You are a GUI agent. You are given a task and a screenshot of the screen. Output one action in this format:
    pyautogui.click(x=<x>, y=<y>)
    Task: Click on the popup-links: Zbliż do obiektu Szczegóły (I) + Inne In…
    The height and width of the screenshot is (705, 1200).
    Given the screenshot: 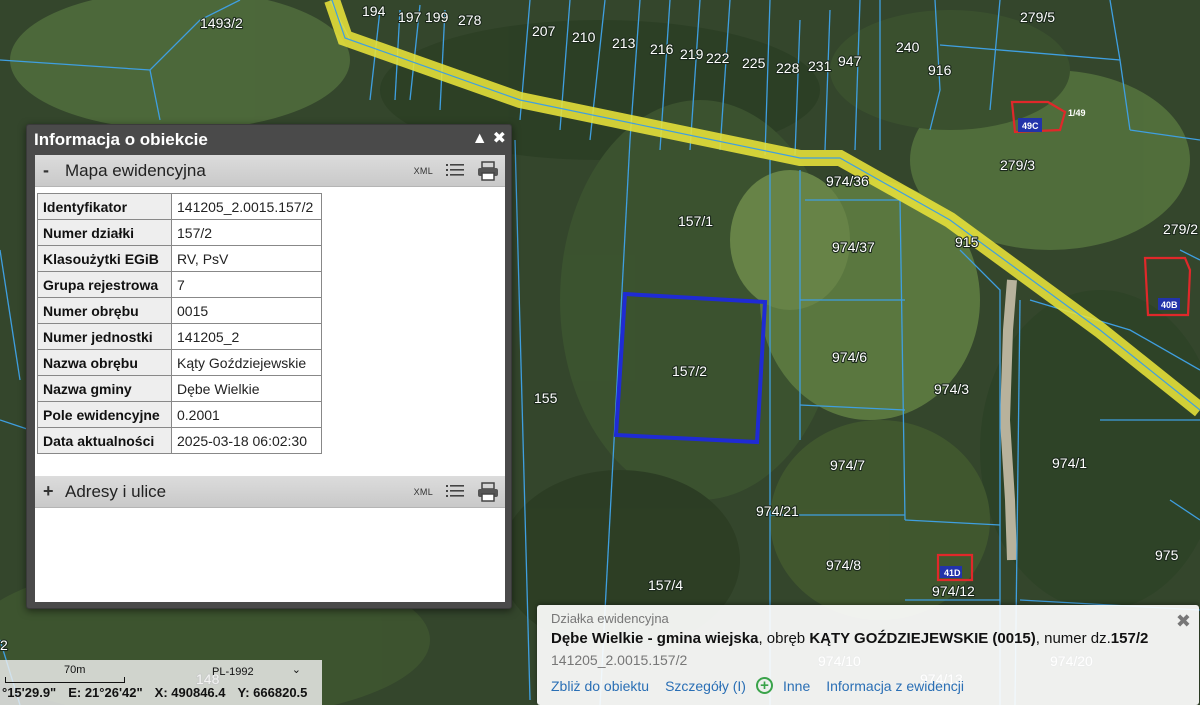 What is the action you would take?
    pyautogui.click(x=868, y=685)
    